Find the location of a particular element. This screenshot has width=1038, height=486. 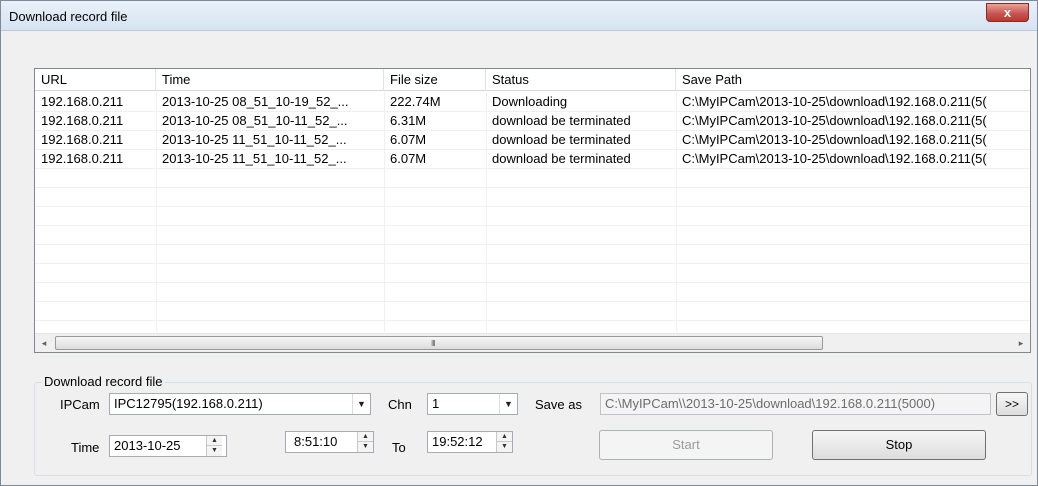

ipcam-select: IPC12795(192.168.0.211) ▼ is located at coordinates (240, 404).